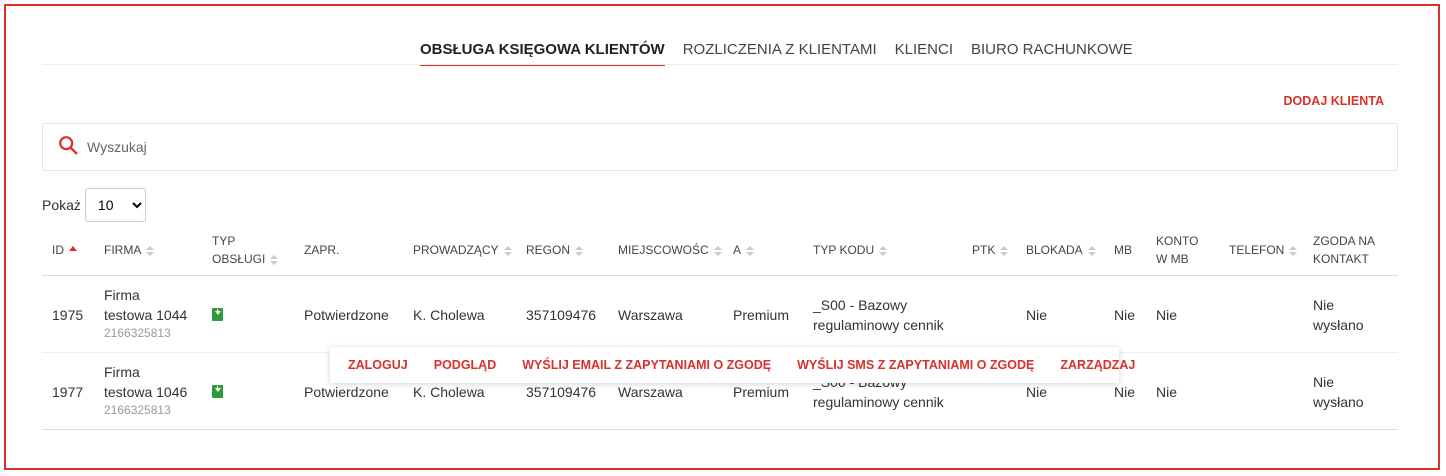 This screenshot has height=476, width=1446. Describe the element at coordinates (58, 250) in the screenshot. I see `col-header-id-label: ID` at that location.